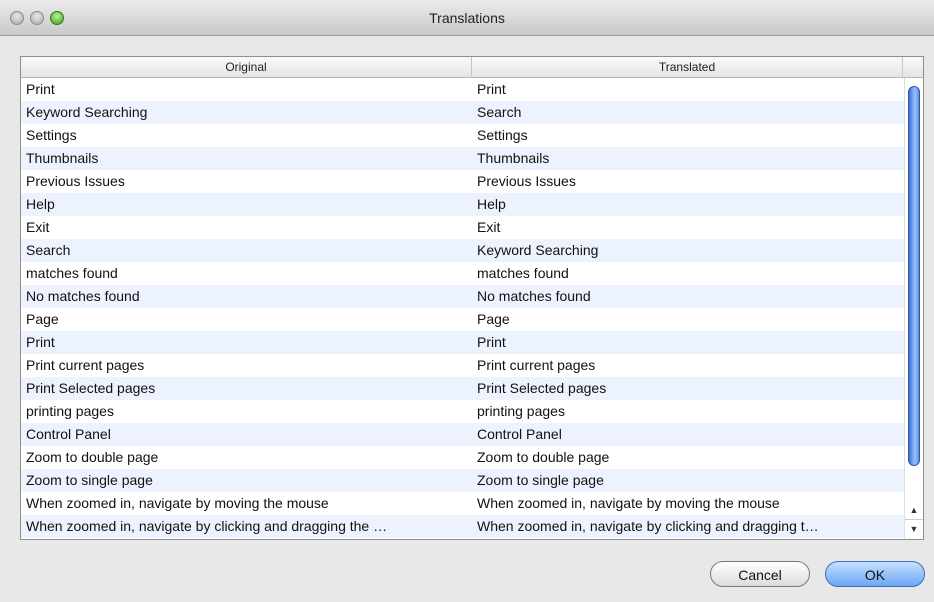 Image resolution: width=934 pixels, height=602 pixels. I want to click on cell-translated: Control Panel, so click(685, 434).